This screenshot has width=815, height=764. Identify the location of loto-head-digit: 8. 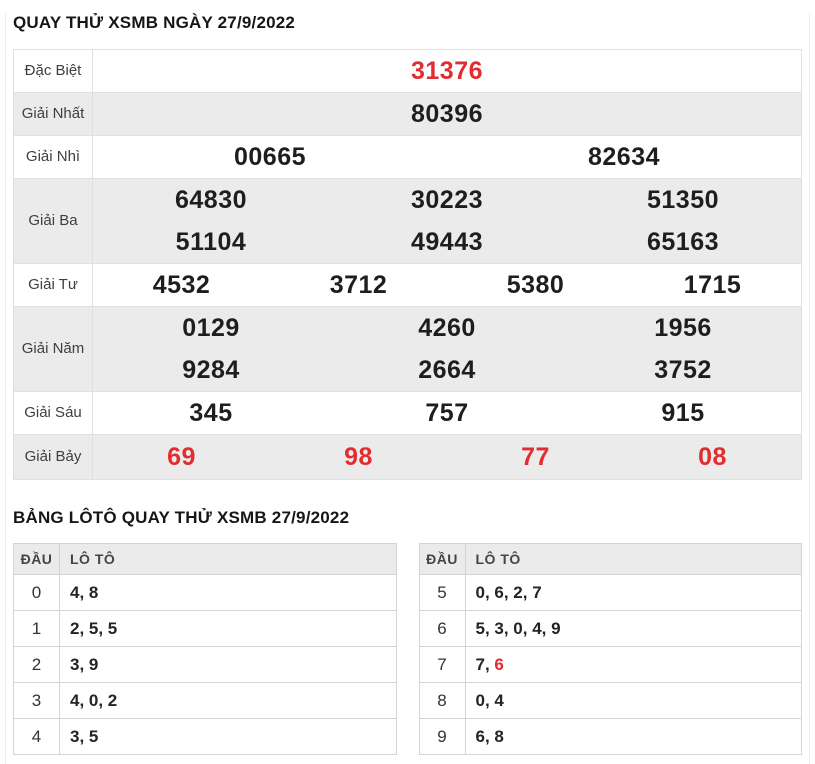
(442, 700).